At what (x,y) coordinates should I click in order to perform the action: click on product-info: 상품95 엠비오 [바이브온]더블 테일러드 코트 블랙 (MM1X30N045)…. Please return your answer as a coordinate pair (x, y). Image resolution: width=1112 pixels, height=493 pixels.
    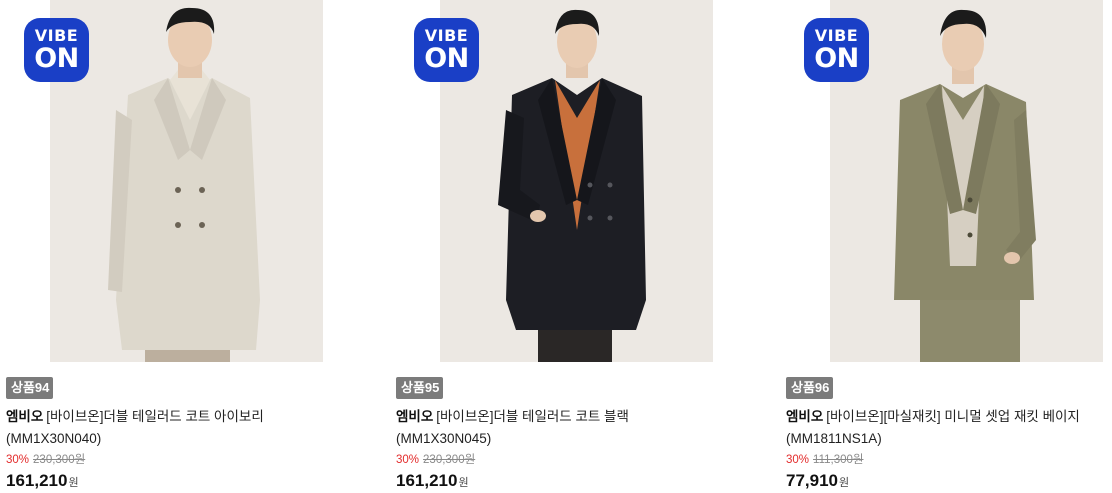
    Looking at the image, I should click on (575, 427).